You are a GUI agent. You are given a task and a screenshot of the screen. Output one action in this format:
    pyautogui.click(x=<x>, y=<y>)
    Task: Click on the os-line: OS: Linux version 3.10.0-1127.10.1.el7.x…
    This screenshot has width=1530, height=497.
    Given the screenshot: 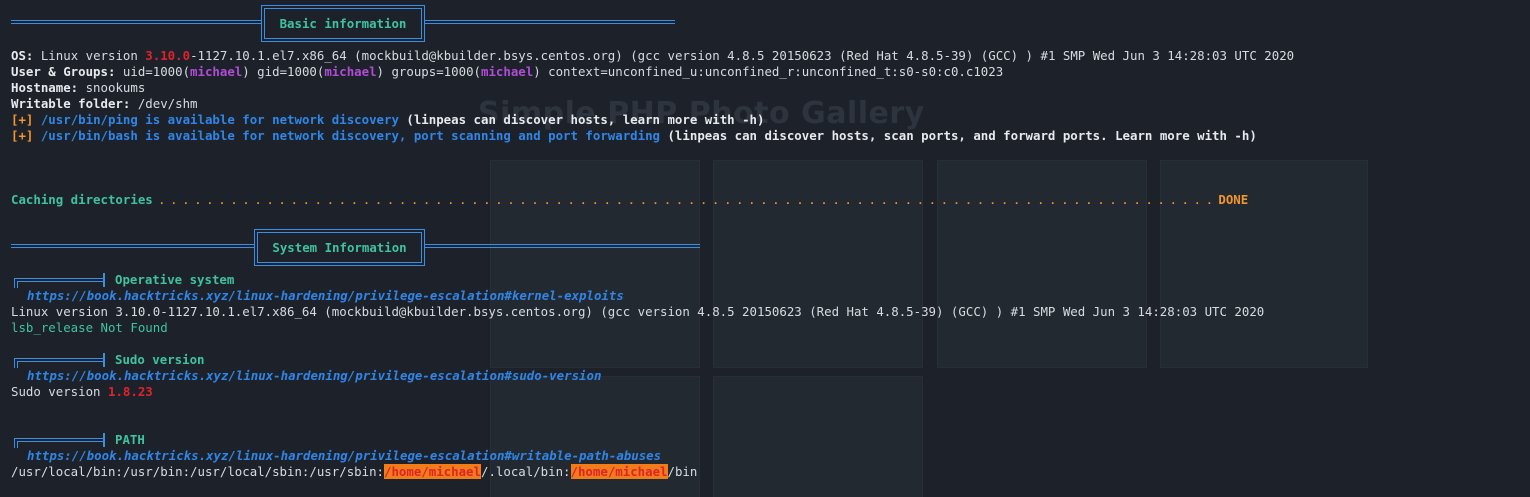 What is the action you would take?
    pyautogui.click(x=653, y=55)
    